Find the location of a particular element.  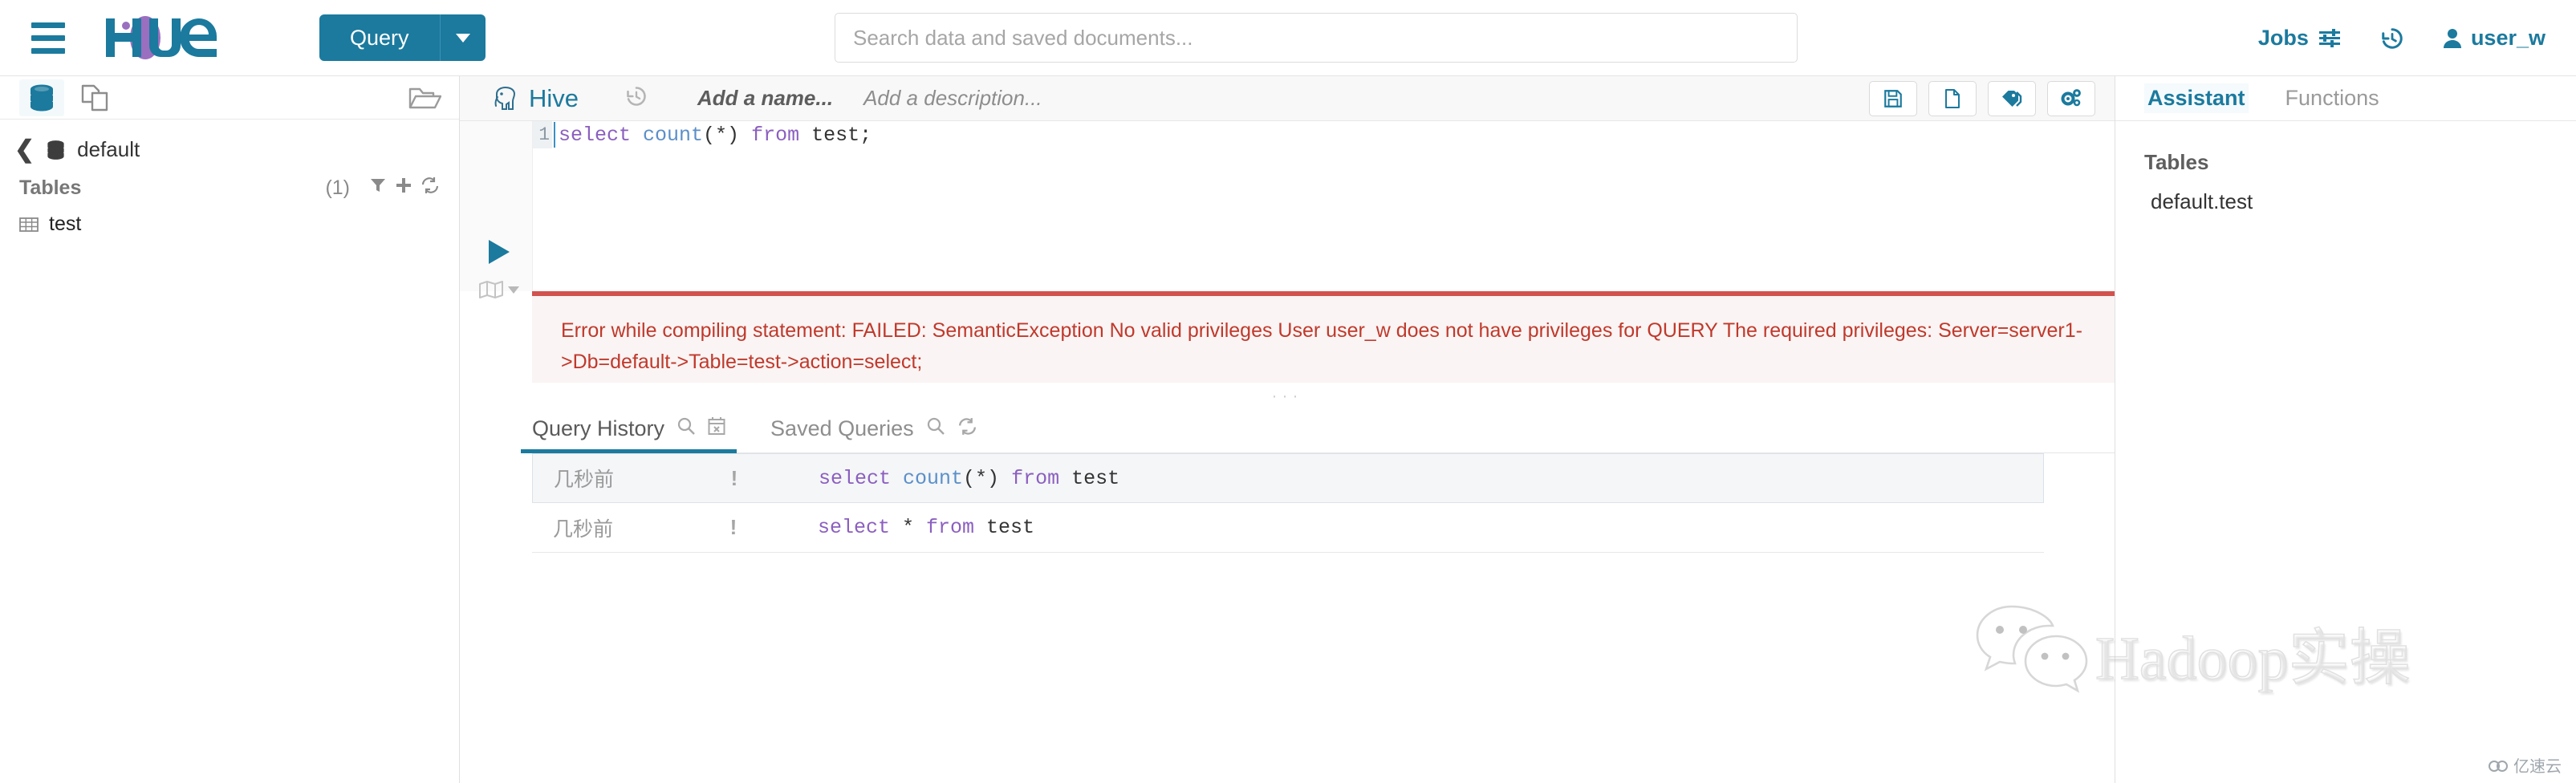

hive-elephant-icon is located at coordinates (505, 98).